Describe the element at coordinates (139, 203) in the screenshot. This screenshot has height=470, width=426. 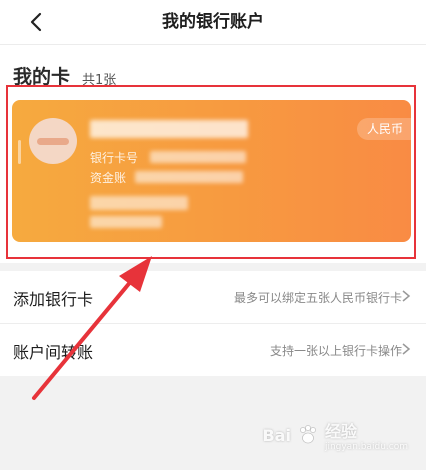
I see `card-extra-redacted` at that location.